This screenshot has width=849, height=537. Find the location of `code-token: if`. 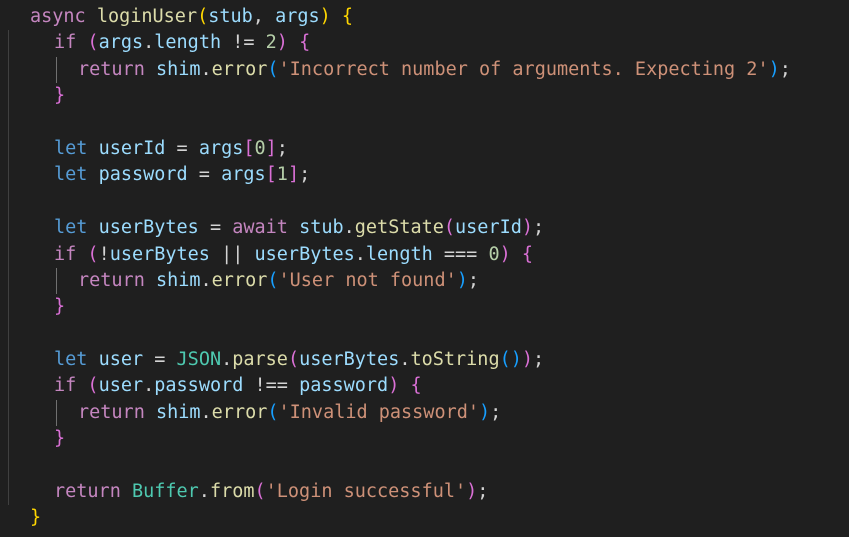

code-token: if is located at coordinates (65, 386).